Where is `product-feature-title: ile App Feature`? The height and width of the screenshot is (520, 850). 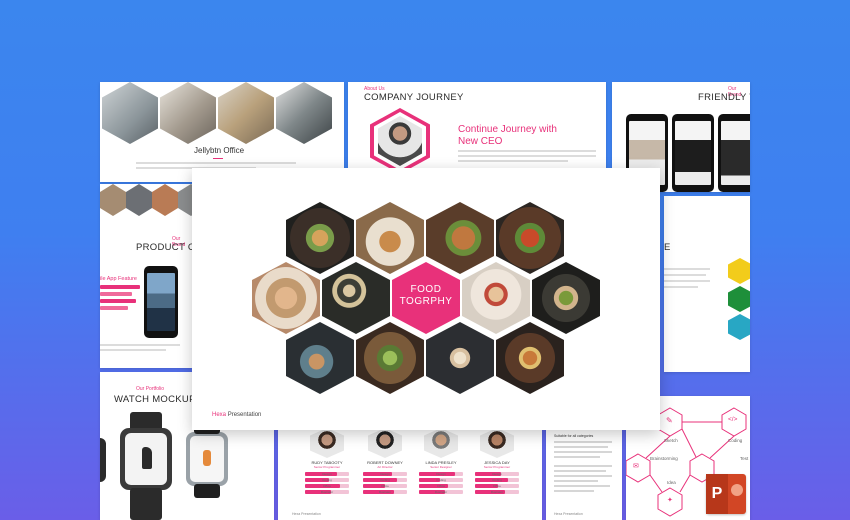
product-feature-title: ile App Feature is located at coordinates (118, 279).